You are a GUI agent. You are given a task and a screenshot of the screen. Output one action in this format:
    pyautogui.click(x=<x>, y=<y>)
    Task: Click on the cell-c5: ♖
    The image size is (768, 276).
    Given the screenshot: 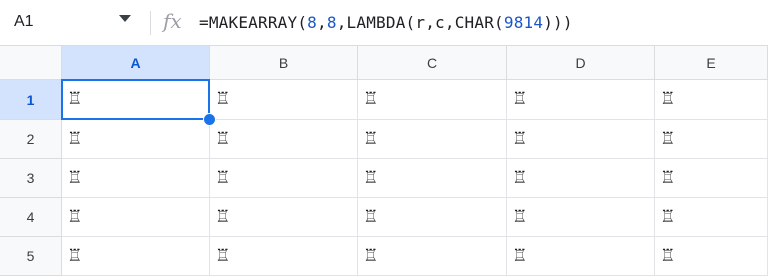 What is the action you would take?
    pyautogui.click(x=432, y=256)
    